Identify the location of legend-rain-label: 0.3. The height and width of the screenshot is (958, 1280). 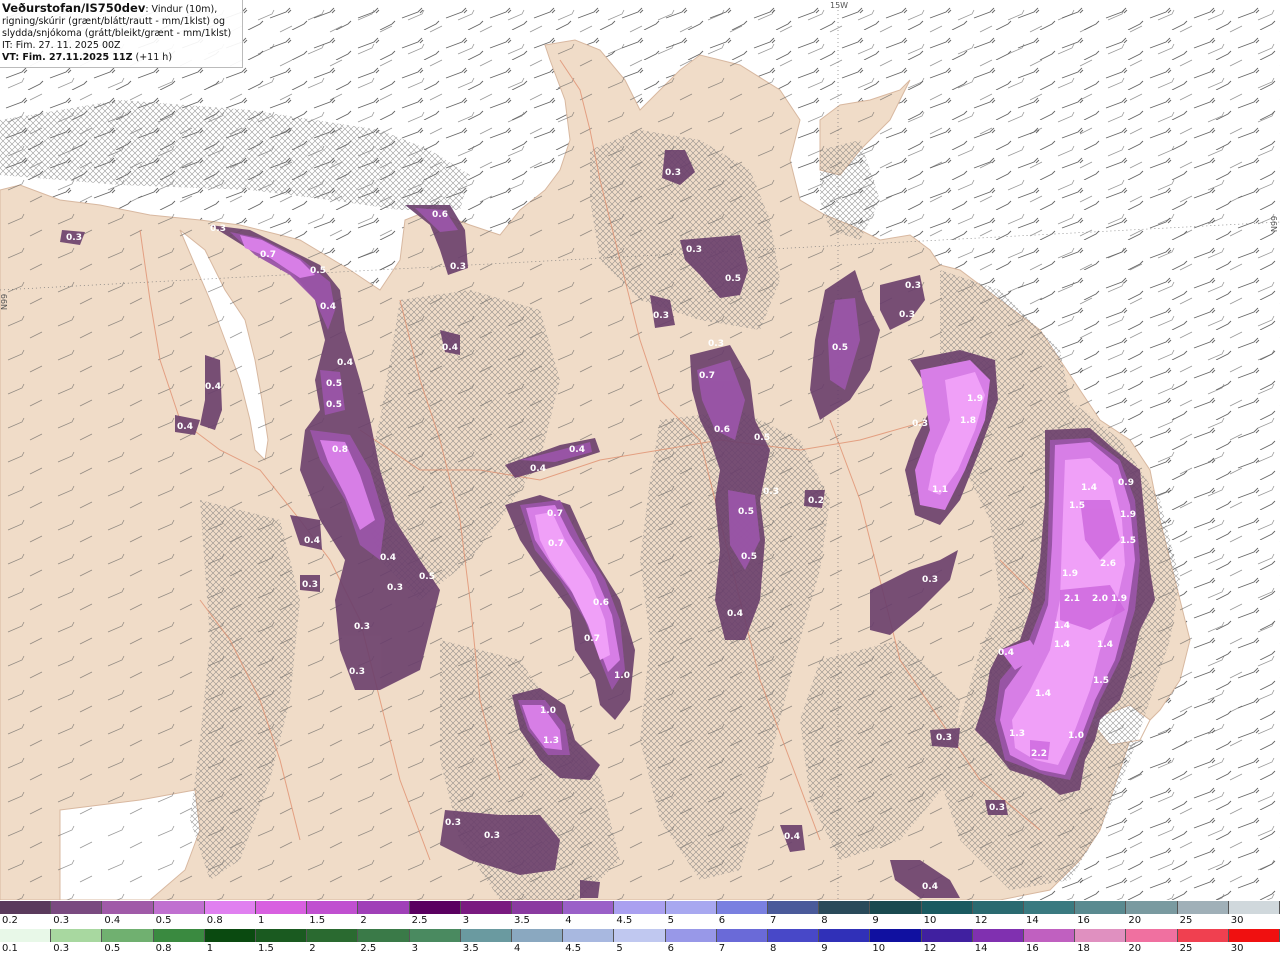
(61, 948).